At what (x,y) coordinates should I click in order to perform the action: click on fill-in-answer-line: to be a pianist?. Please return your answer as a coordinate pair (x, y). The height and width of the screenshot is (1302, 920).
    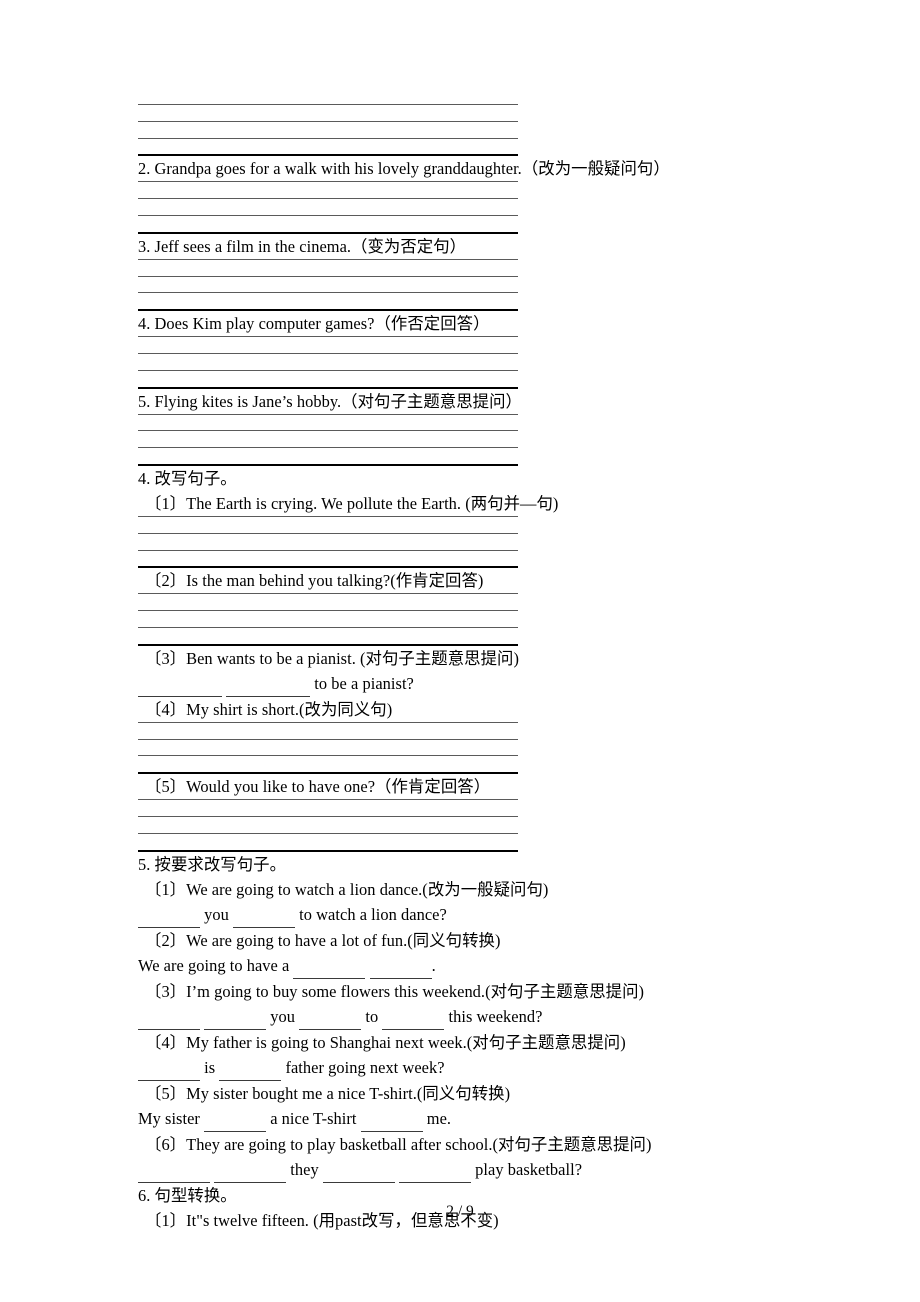
    Looking at the image, I should click on (458, 684).